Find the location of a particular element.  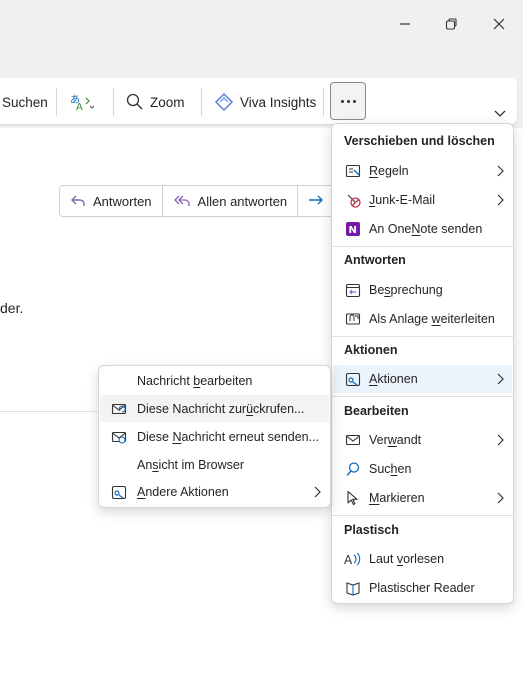

resend-message-icon is located at coordinates (119, 437).